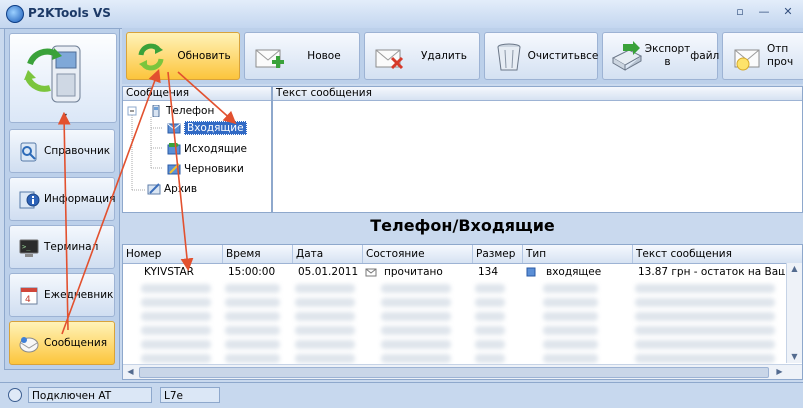  Describe the element at coordinates (422, 56) in the screenshot. I see `delete-button: Удалить` at that location.